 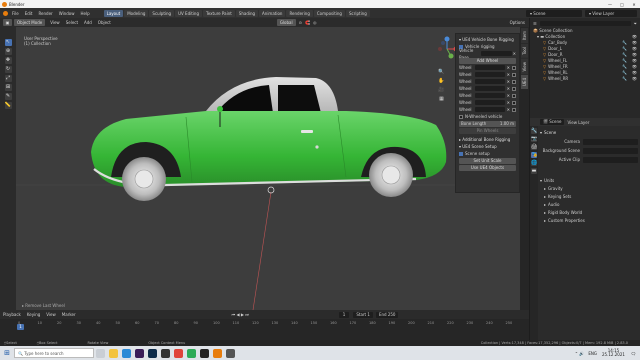 I want to click on app-icon, so click(x=191, y=353).